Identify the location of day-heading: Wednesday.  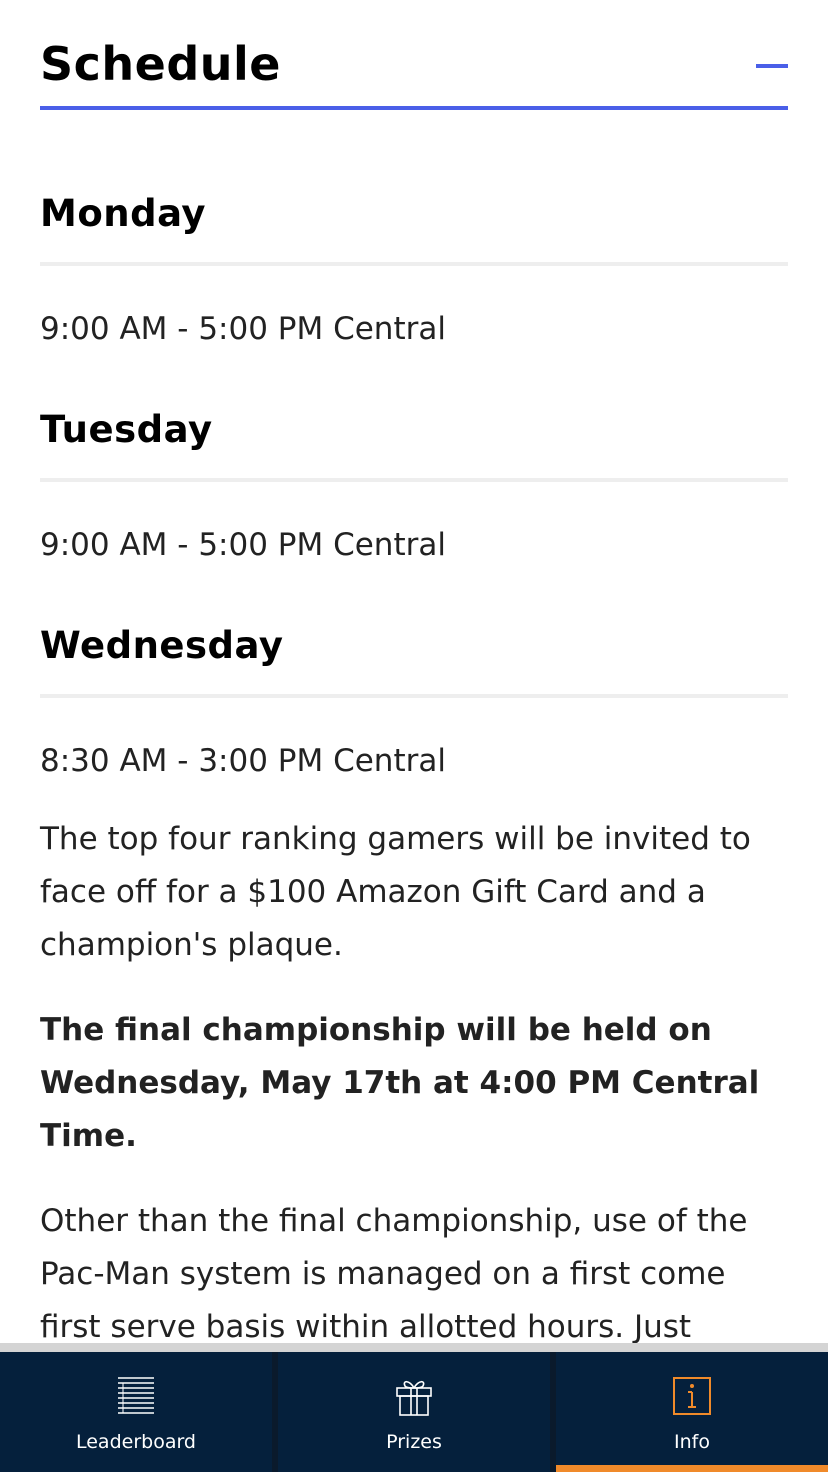
(414, 660).